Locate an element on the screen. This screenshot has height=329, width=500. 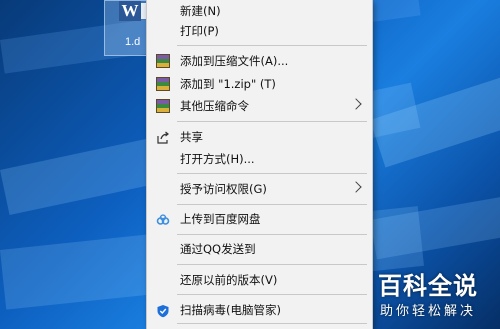
menu-item-label: 上传到百度网盘 is located at coordinates (220, 219).